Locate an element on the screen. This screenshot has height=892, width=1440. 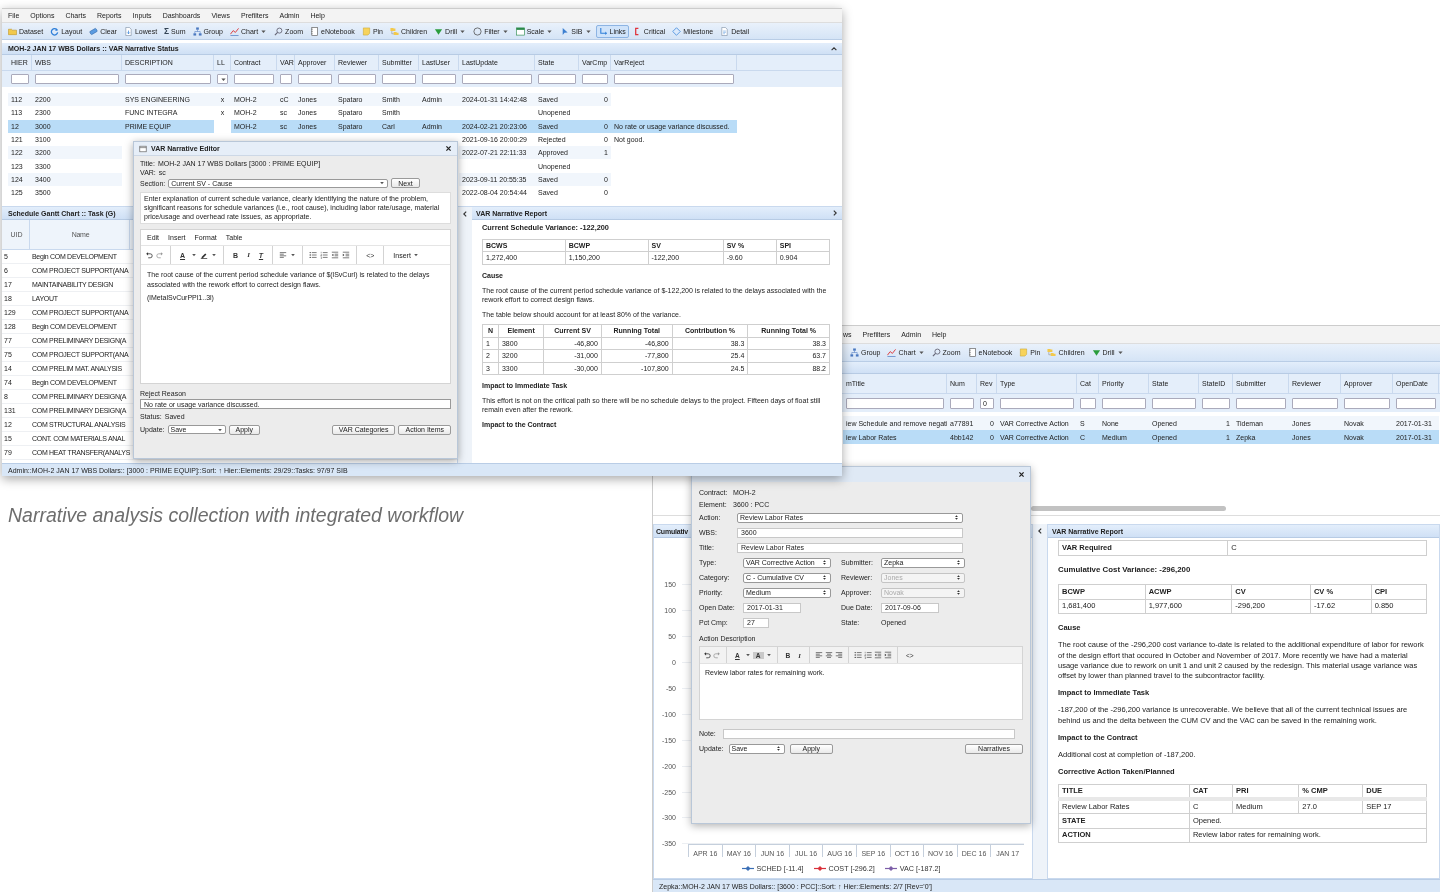
connector-icon is located at coordinates (603, 31).